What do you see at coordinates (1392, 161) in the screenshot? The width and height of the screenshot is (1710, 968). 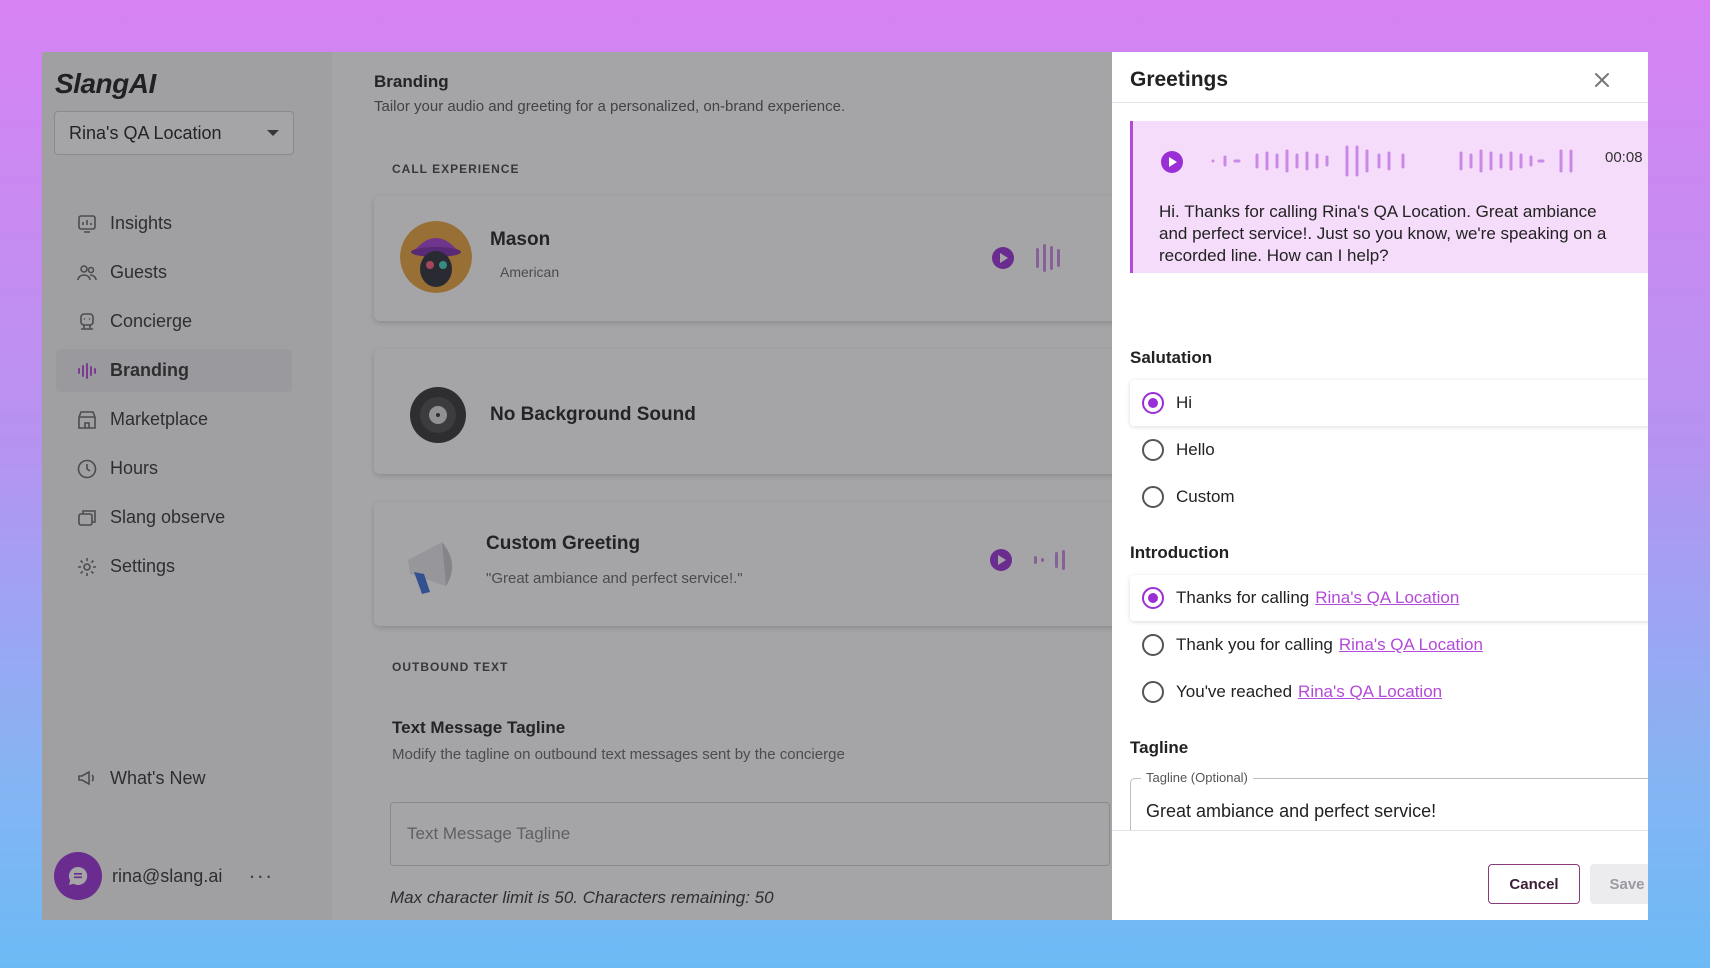 I see `waveform` at bounding box center [1392, 161].